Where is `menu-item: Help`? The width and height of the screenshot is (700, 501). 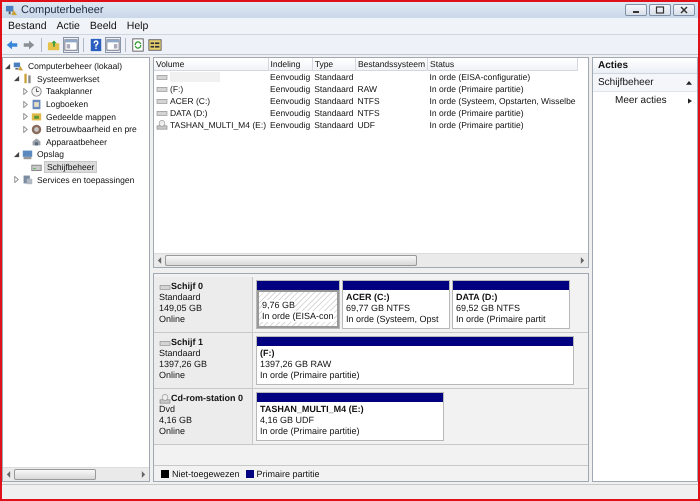 menu-item: Help is located at coordinates (137, 26).